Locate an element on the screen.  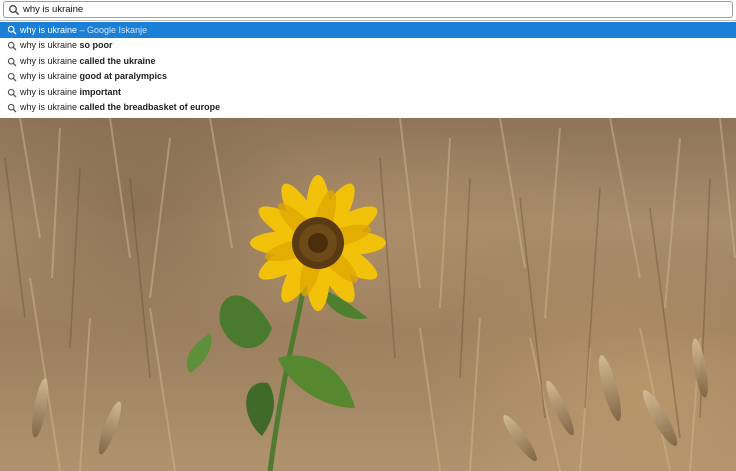
suggestion-item: why is ukraine important is located at coordinates (368, 93).